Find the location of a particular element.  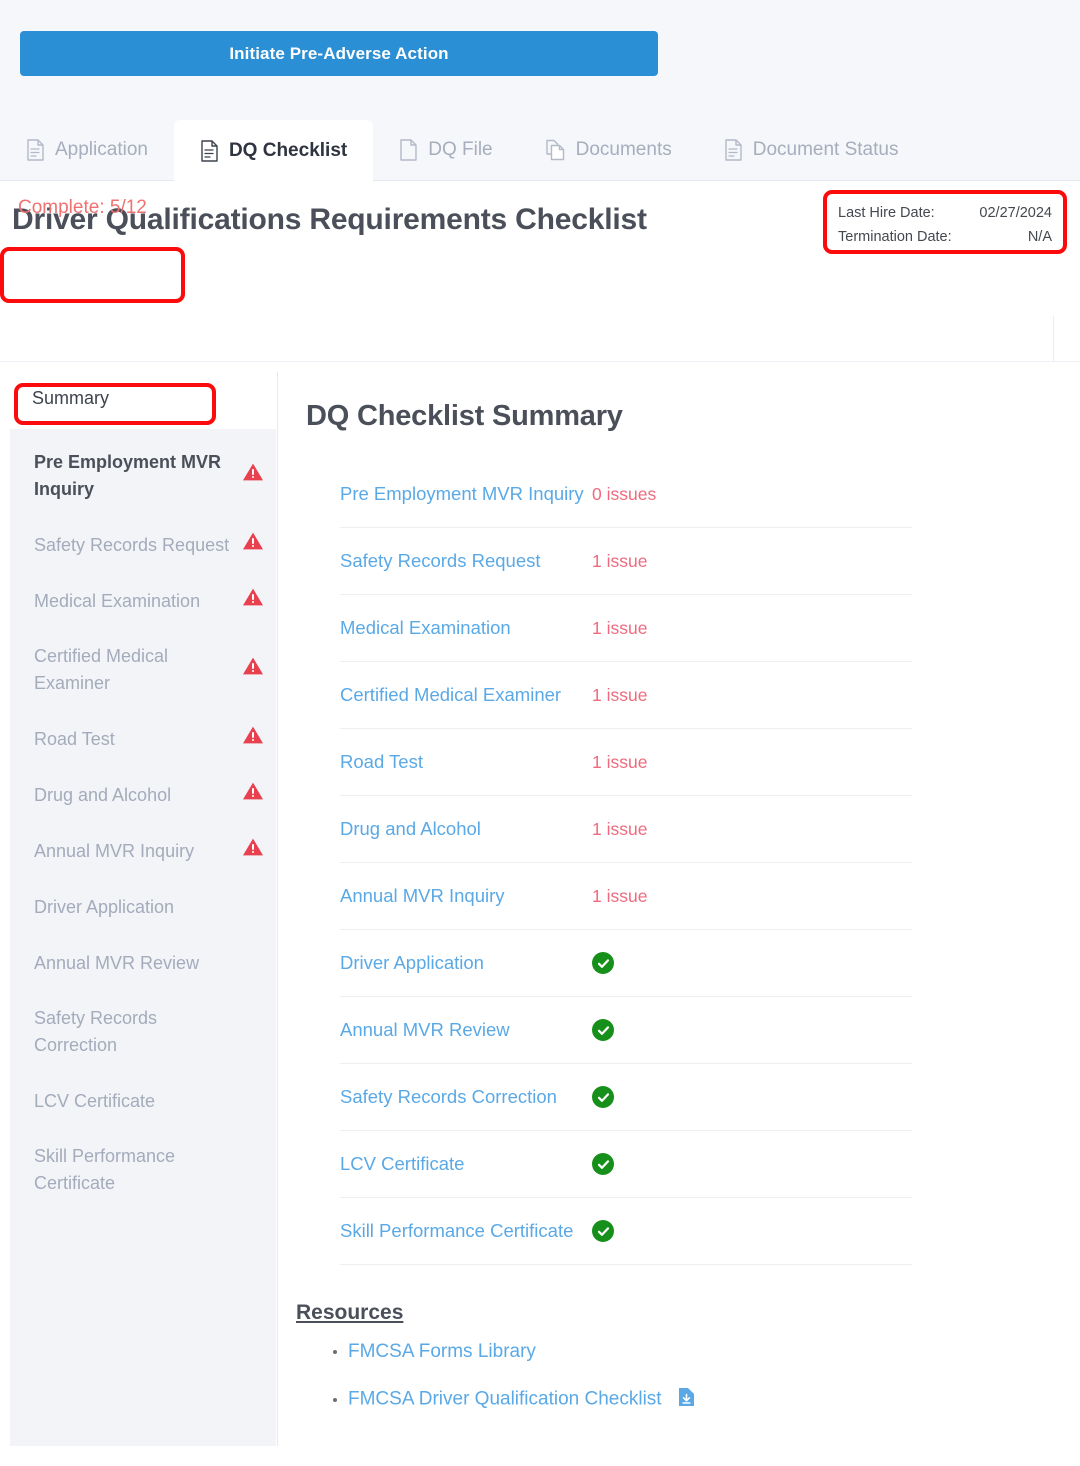

table-row: LCV Certificate is located at coordinates (626, 1164).